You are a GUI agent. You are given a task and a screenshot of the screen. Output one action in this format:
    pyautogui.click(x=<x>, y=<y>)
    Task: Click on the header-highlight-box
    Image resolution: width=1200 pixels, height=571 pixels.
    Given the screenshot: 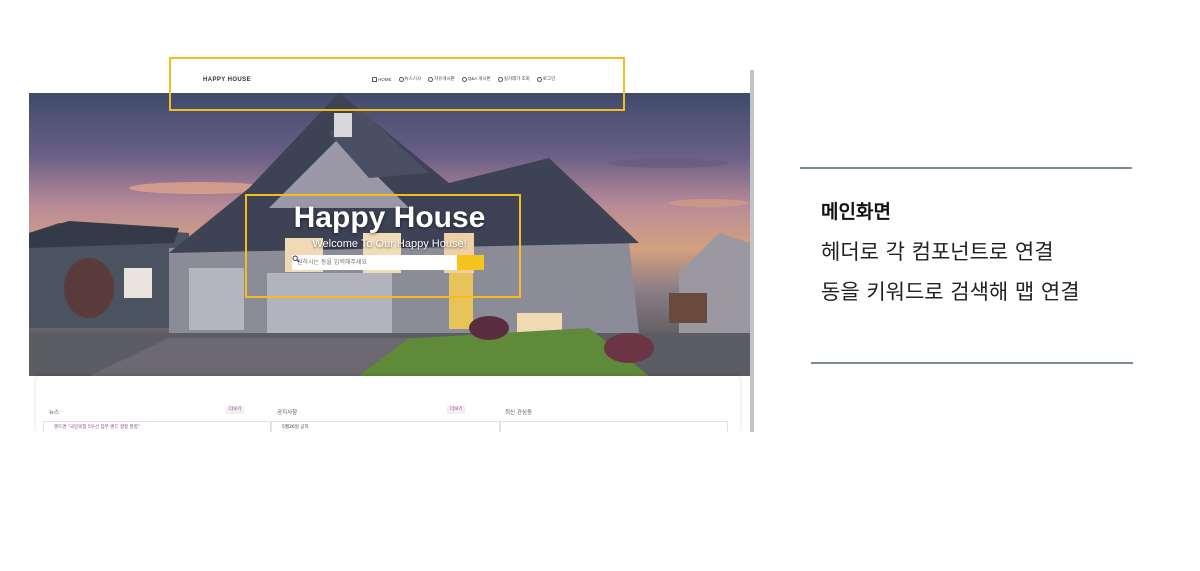 What is the action you would take?
    pyautogui.click(x=397, y=84)
    